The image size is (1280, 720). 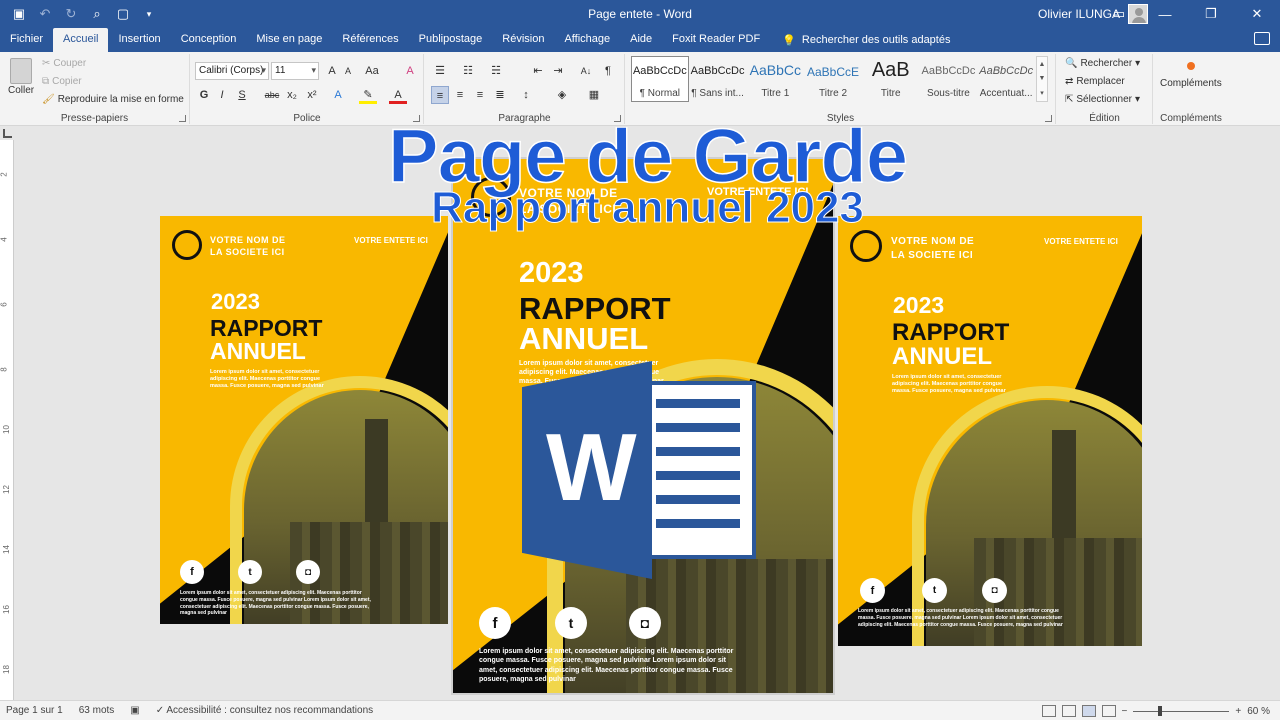 I want to click on save-icon: ▣, so click(x=19, y=14).